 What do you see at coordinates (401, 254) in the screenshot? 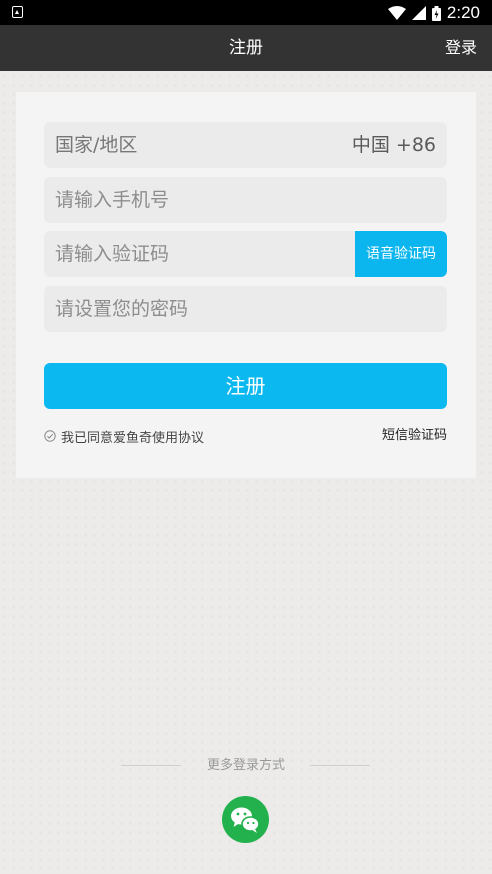
I see `voice-code-button: 语音验证码` at bounding box center [401, 254].